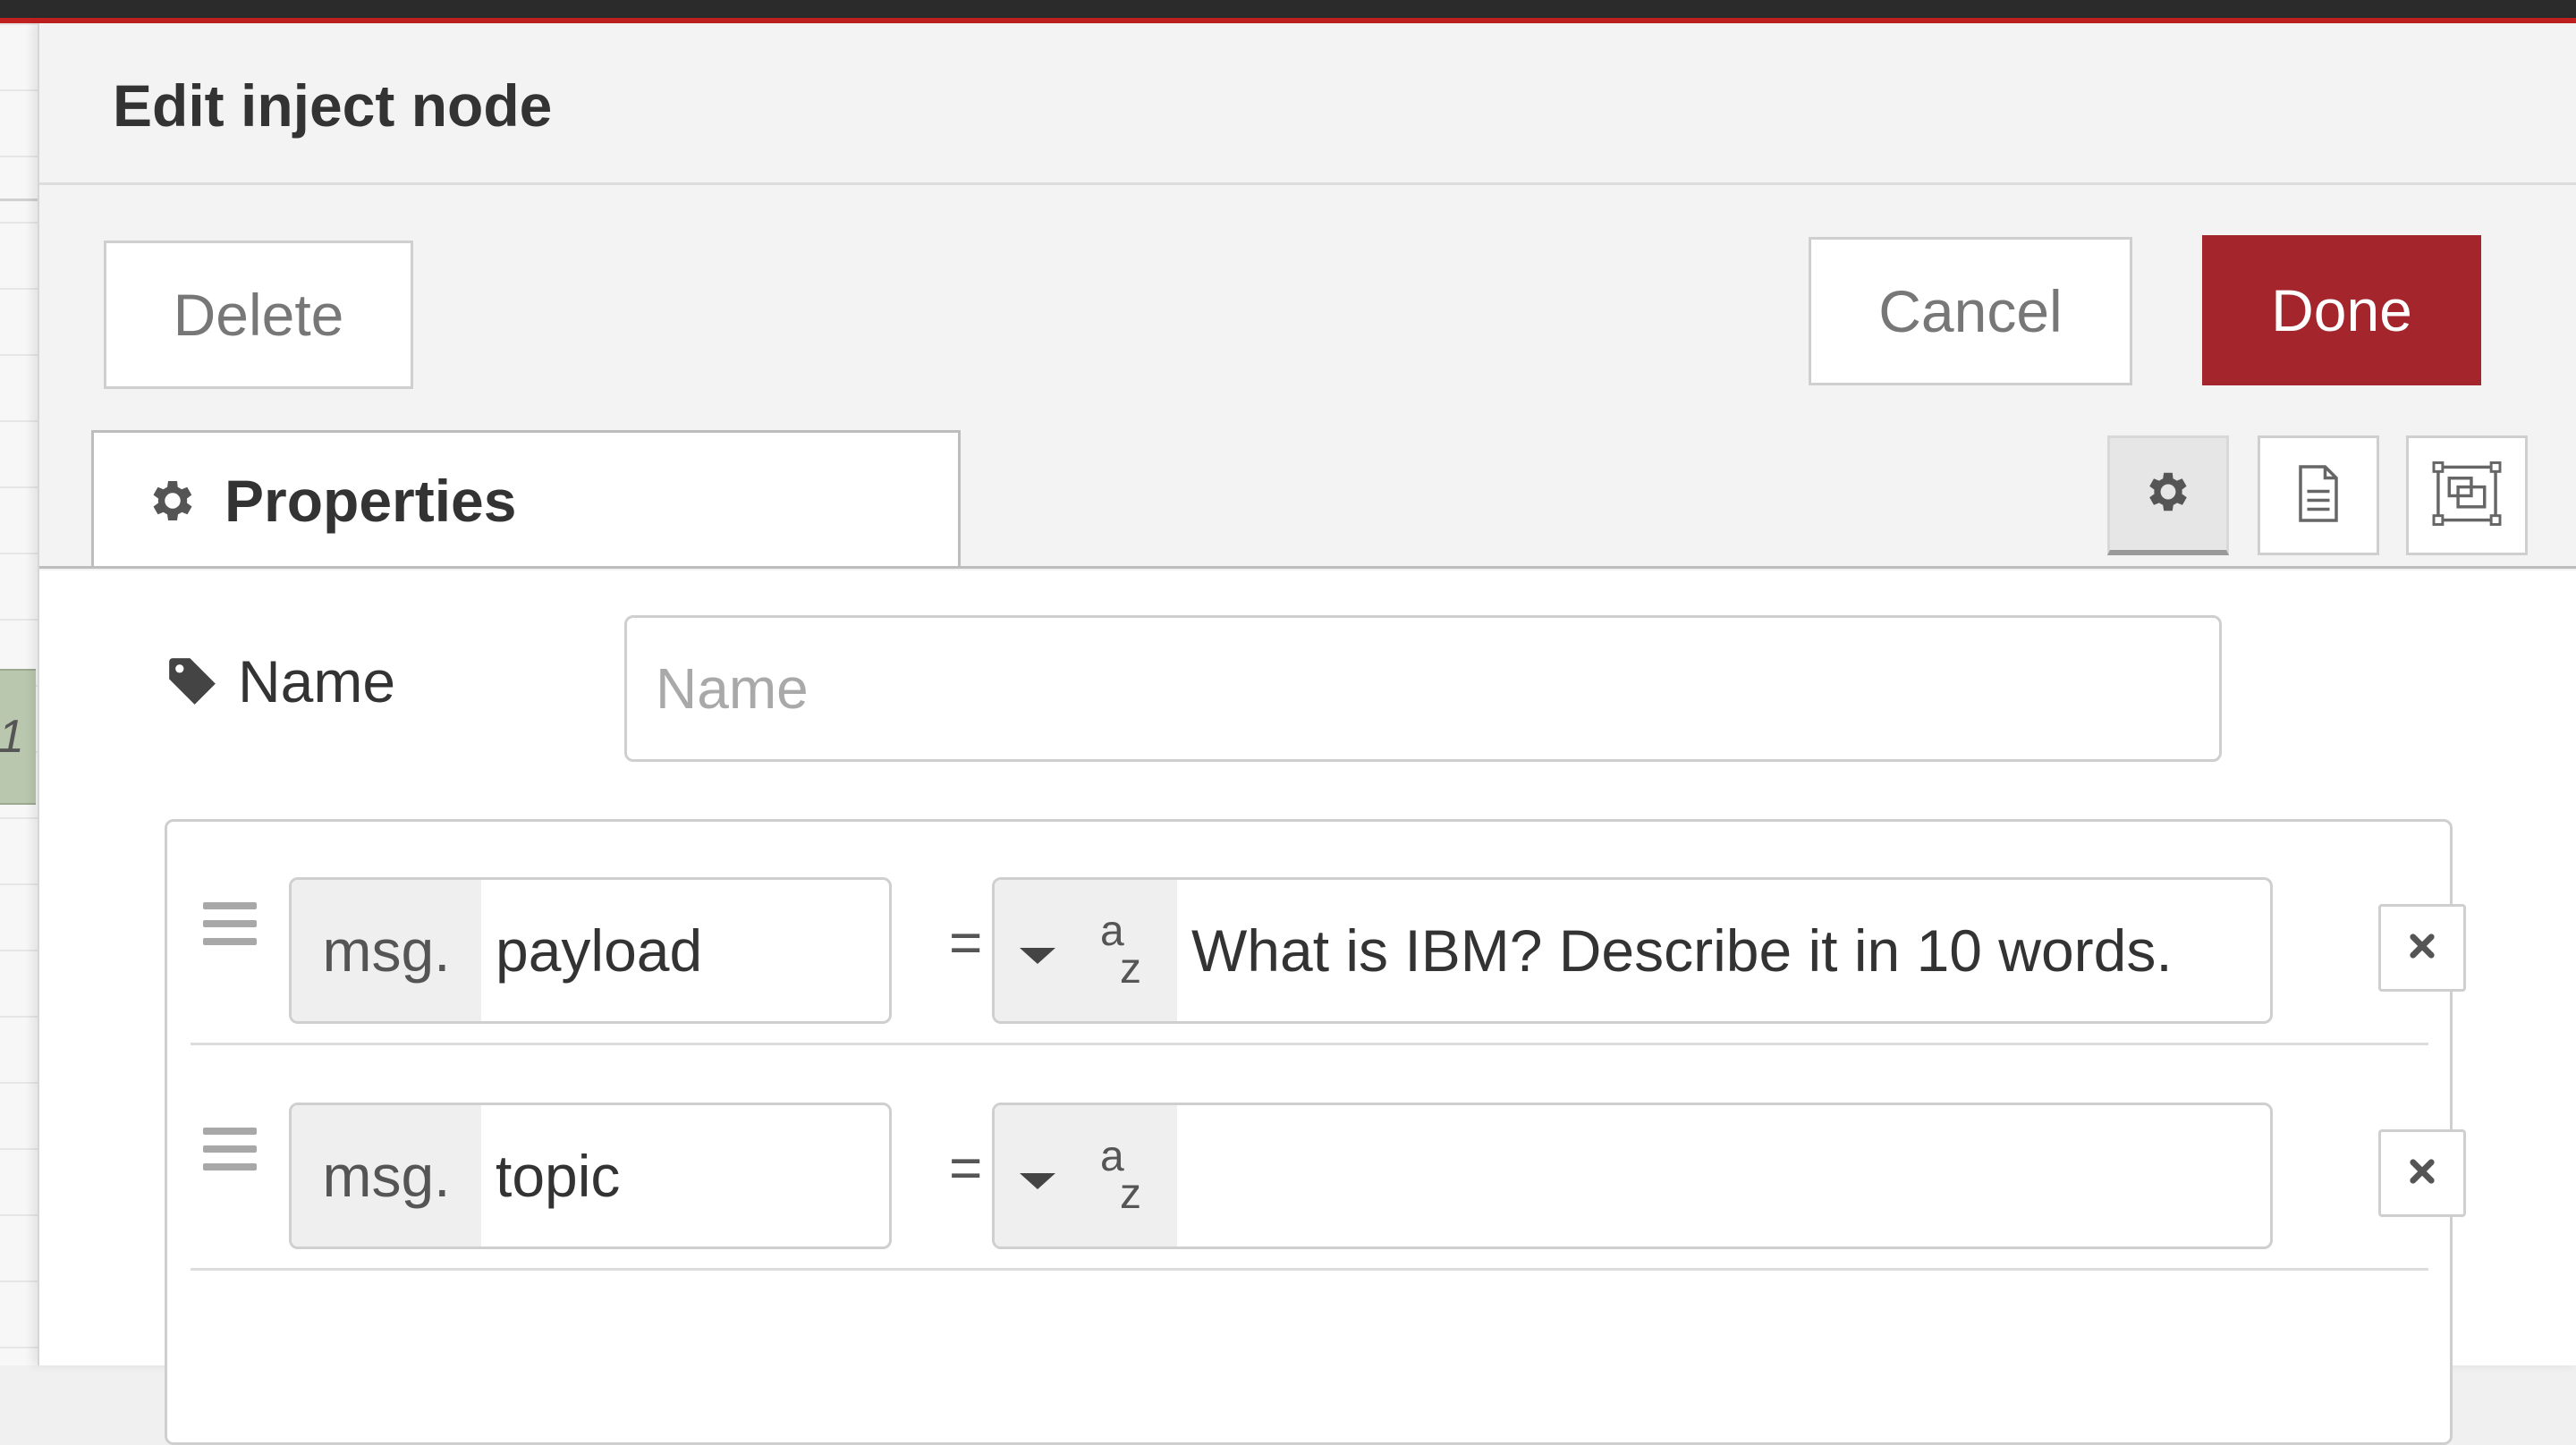 The height and width of the screenshot is (1445, 2576). I want to click on node-appearance-tab-button, so click(2467, 495).